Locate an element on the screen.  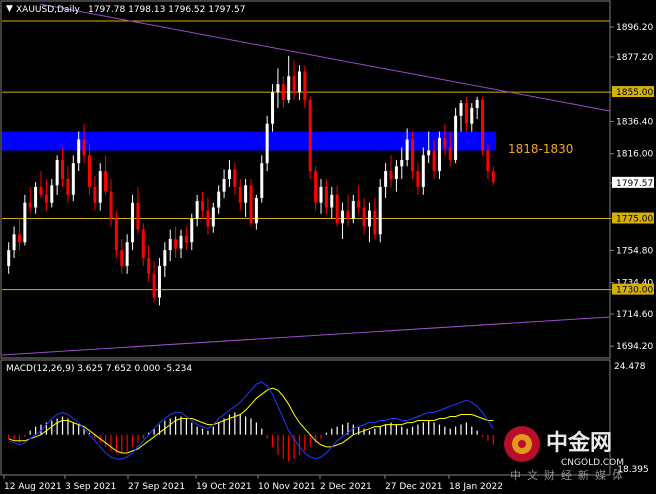
date-label: 18 Jan 2022 is located at coordinates (476, 487).